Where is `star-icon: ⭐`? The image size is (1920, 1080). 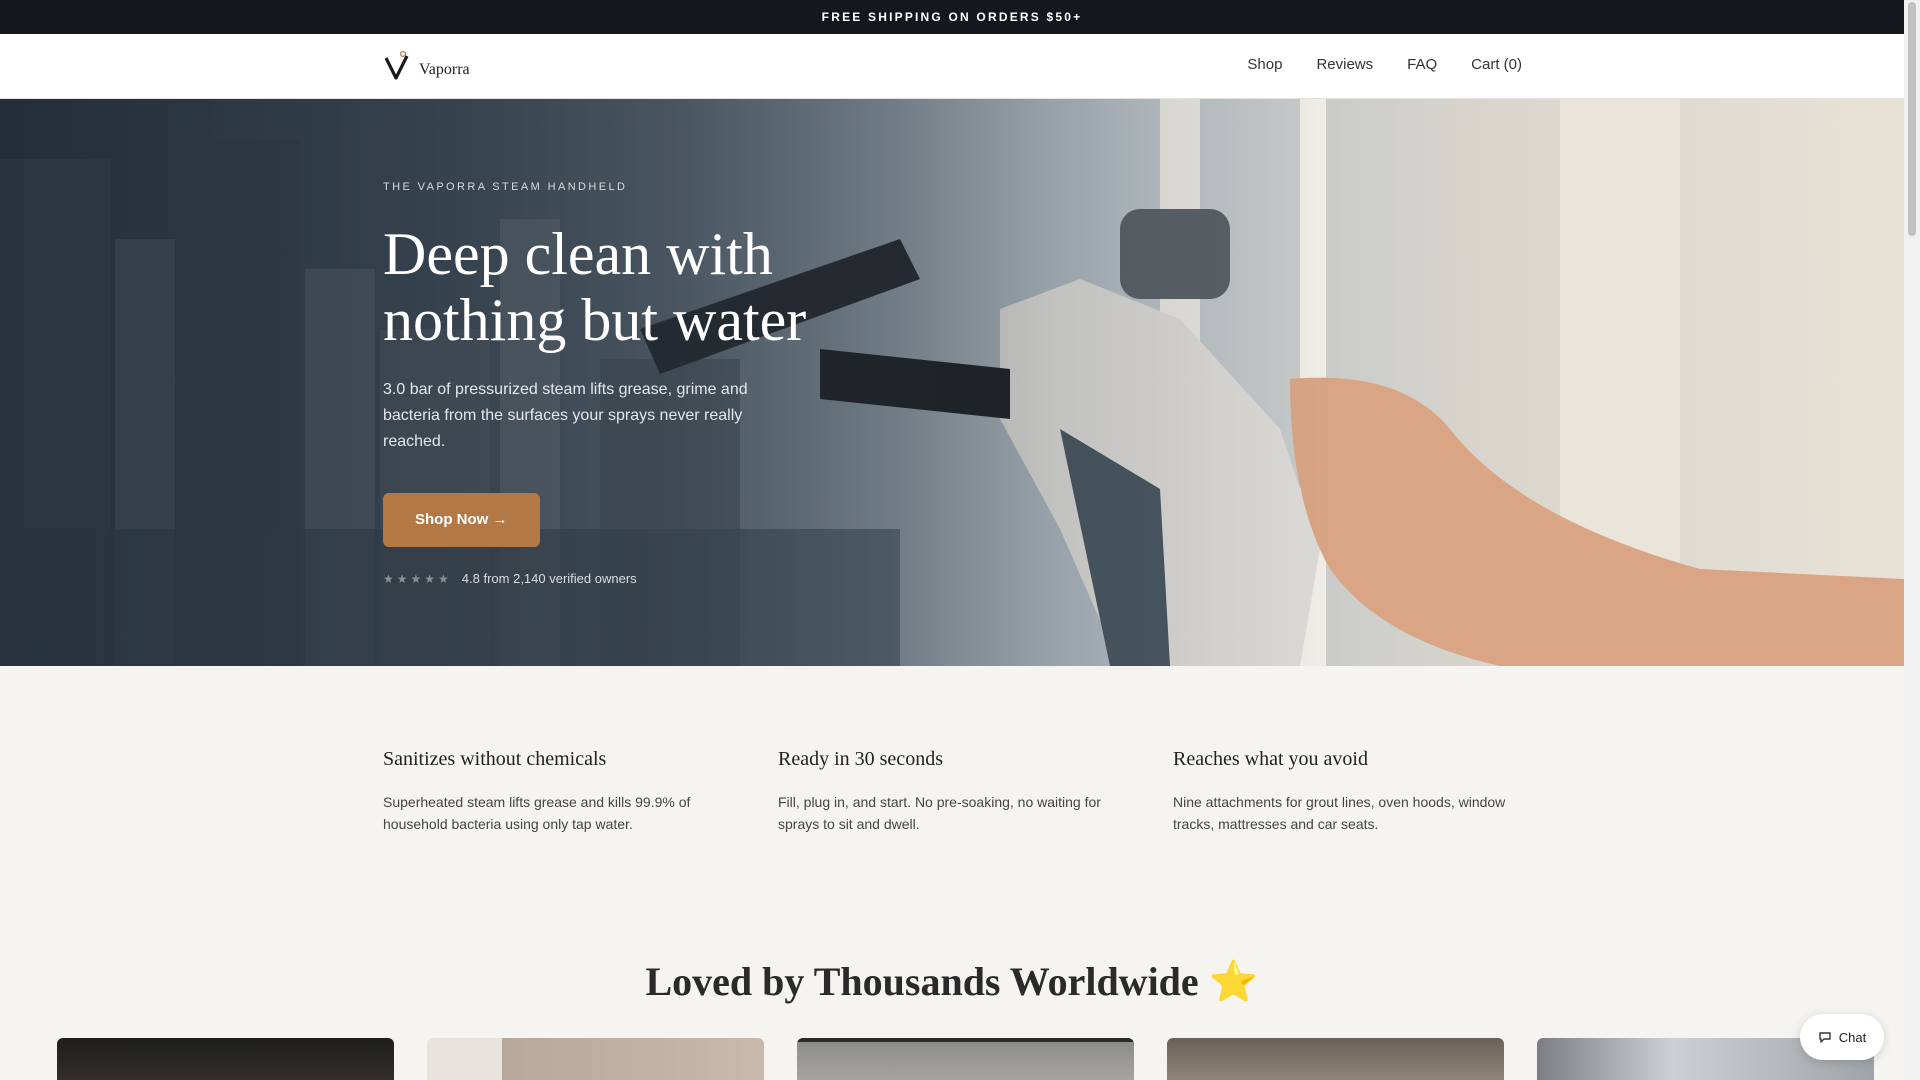
star-icon: ⭐ is located at coordinates (1233, 981).